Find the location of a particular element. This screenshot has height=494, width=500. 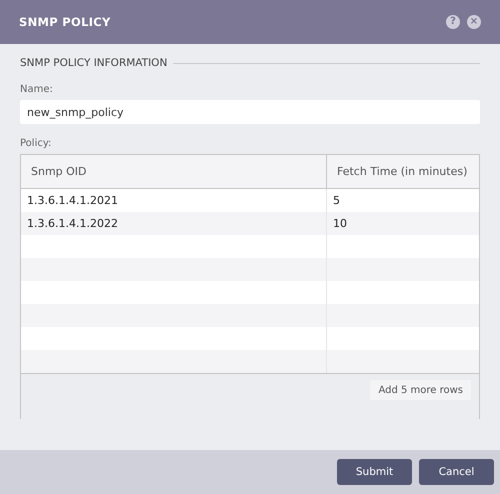

name-field: new_snmp_policy is located at coordinates (250, 112).